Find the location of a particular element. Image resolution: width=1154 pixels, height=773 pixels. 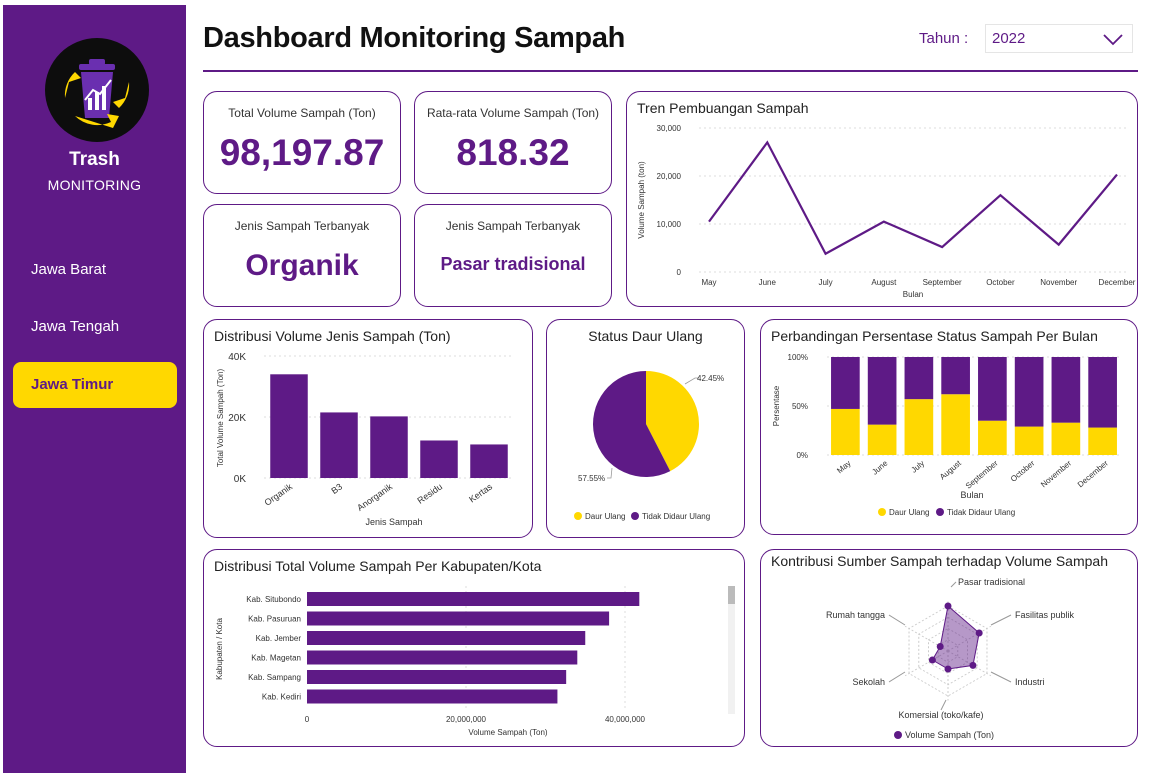

hbar-bar-kab-jember is located at coordinates (446, 638).